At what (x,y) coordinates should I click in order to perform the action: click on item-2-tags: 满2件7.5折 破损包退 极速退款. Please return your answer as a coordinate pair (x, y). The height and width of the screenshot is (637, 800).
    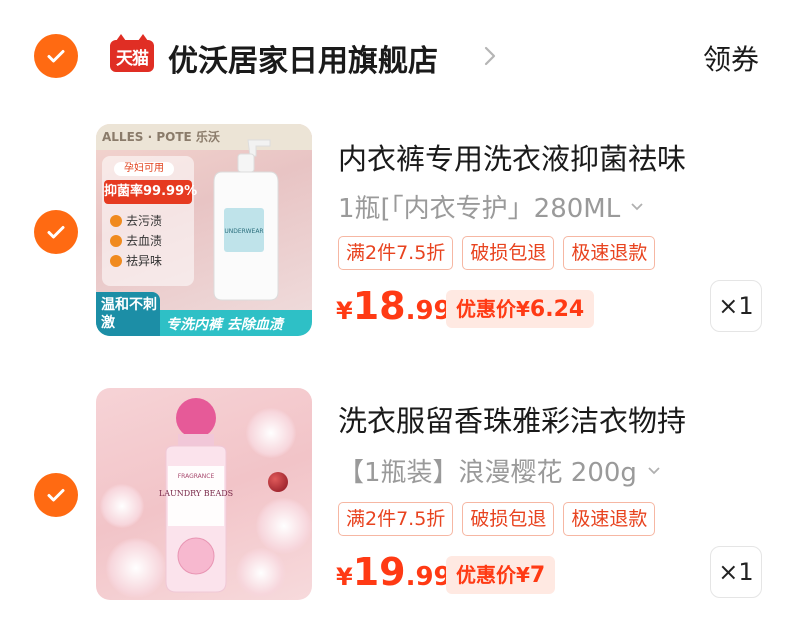
    Looking at the image, I should click on (497, 519).